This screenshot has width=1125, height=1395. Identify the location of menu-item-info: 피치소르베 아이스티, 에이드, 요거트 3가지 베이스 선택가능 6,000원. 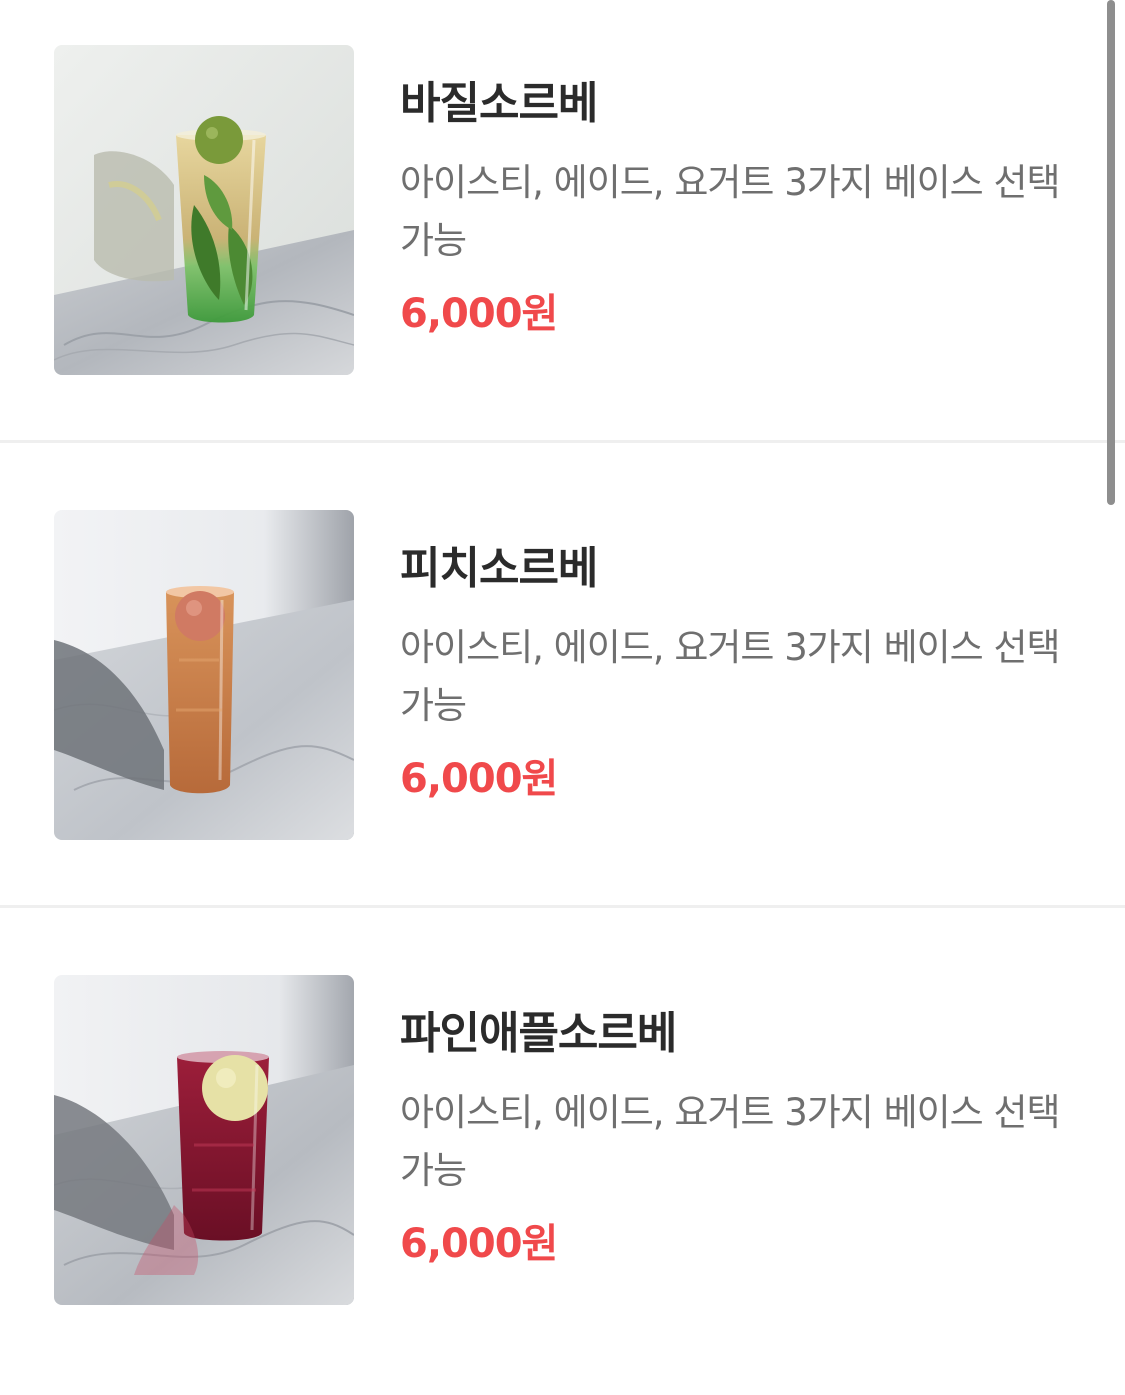
(740, 673).